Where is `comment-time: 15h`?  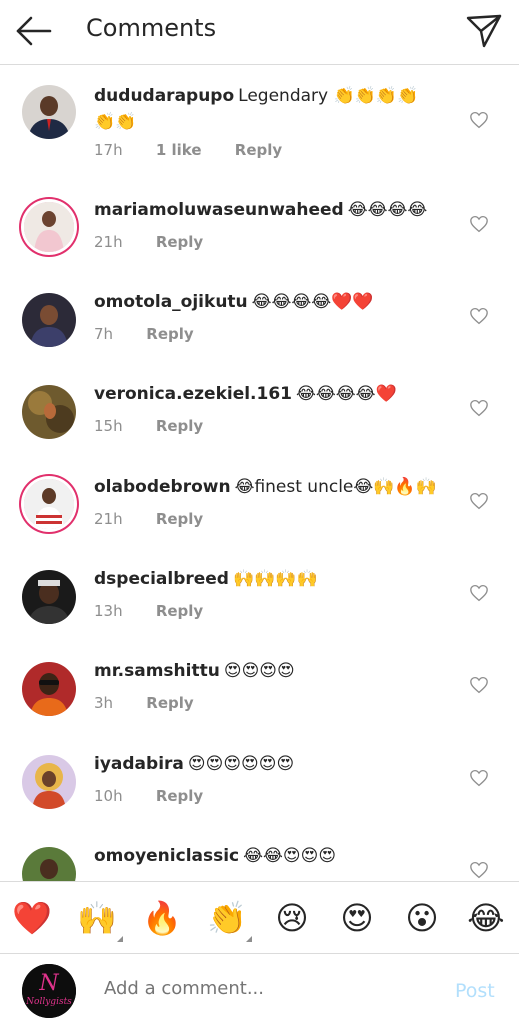 comment-time: 15h is located at coordinates (108, 426).